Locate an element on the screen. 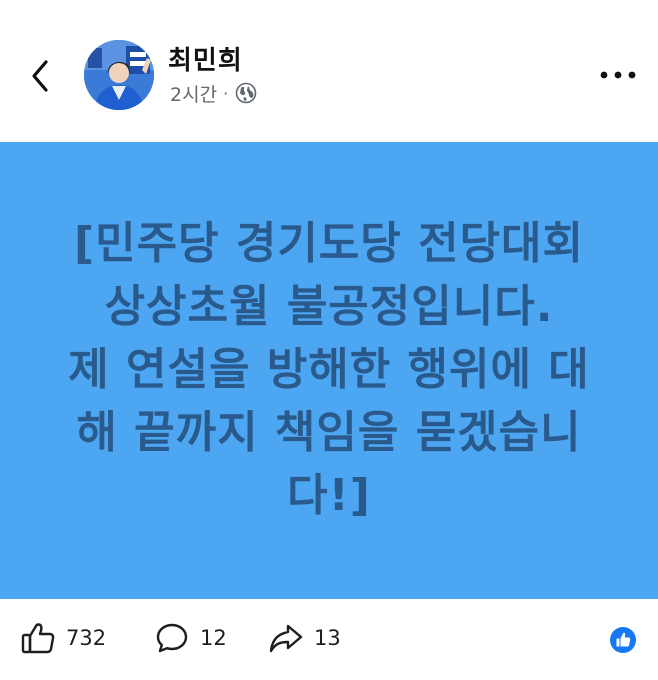 The width and height of the screenshot is (658, 680). avatar-image is located at coordinates (119, 75).